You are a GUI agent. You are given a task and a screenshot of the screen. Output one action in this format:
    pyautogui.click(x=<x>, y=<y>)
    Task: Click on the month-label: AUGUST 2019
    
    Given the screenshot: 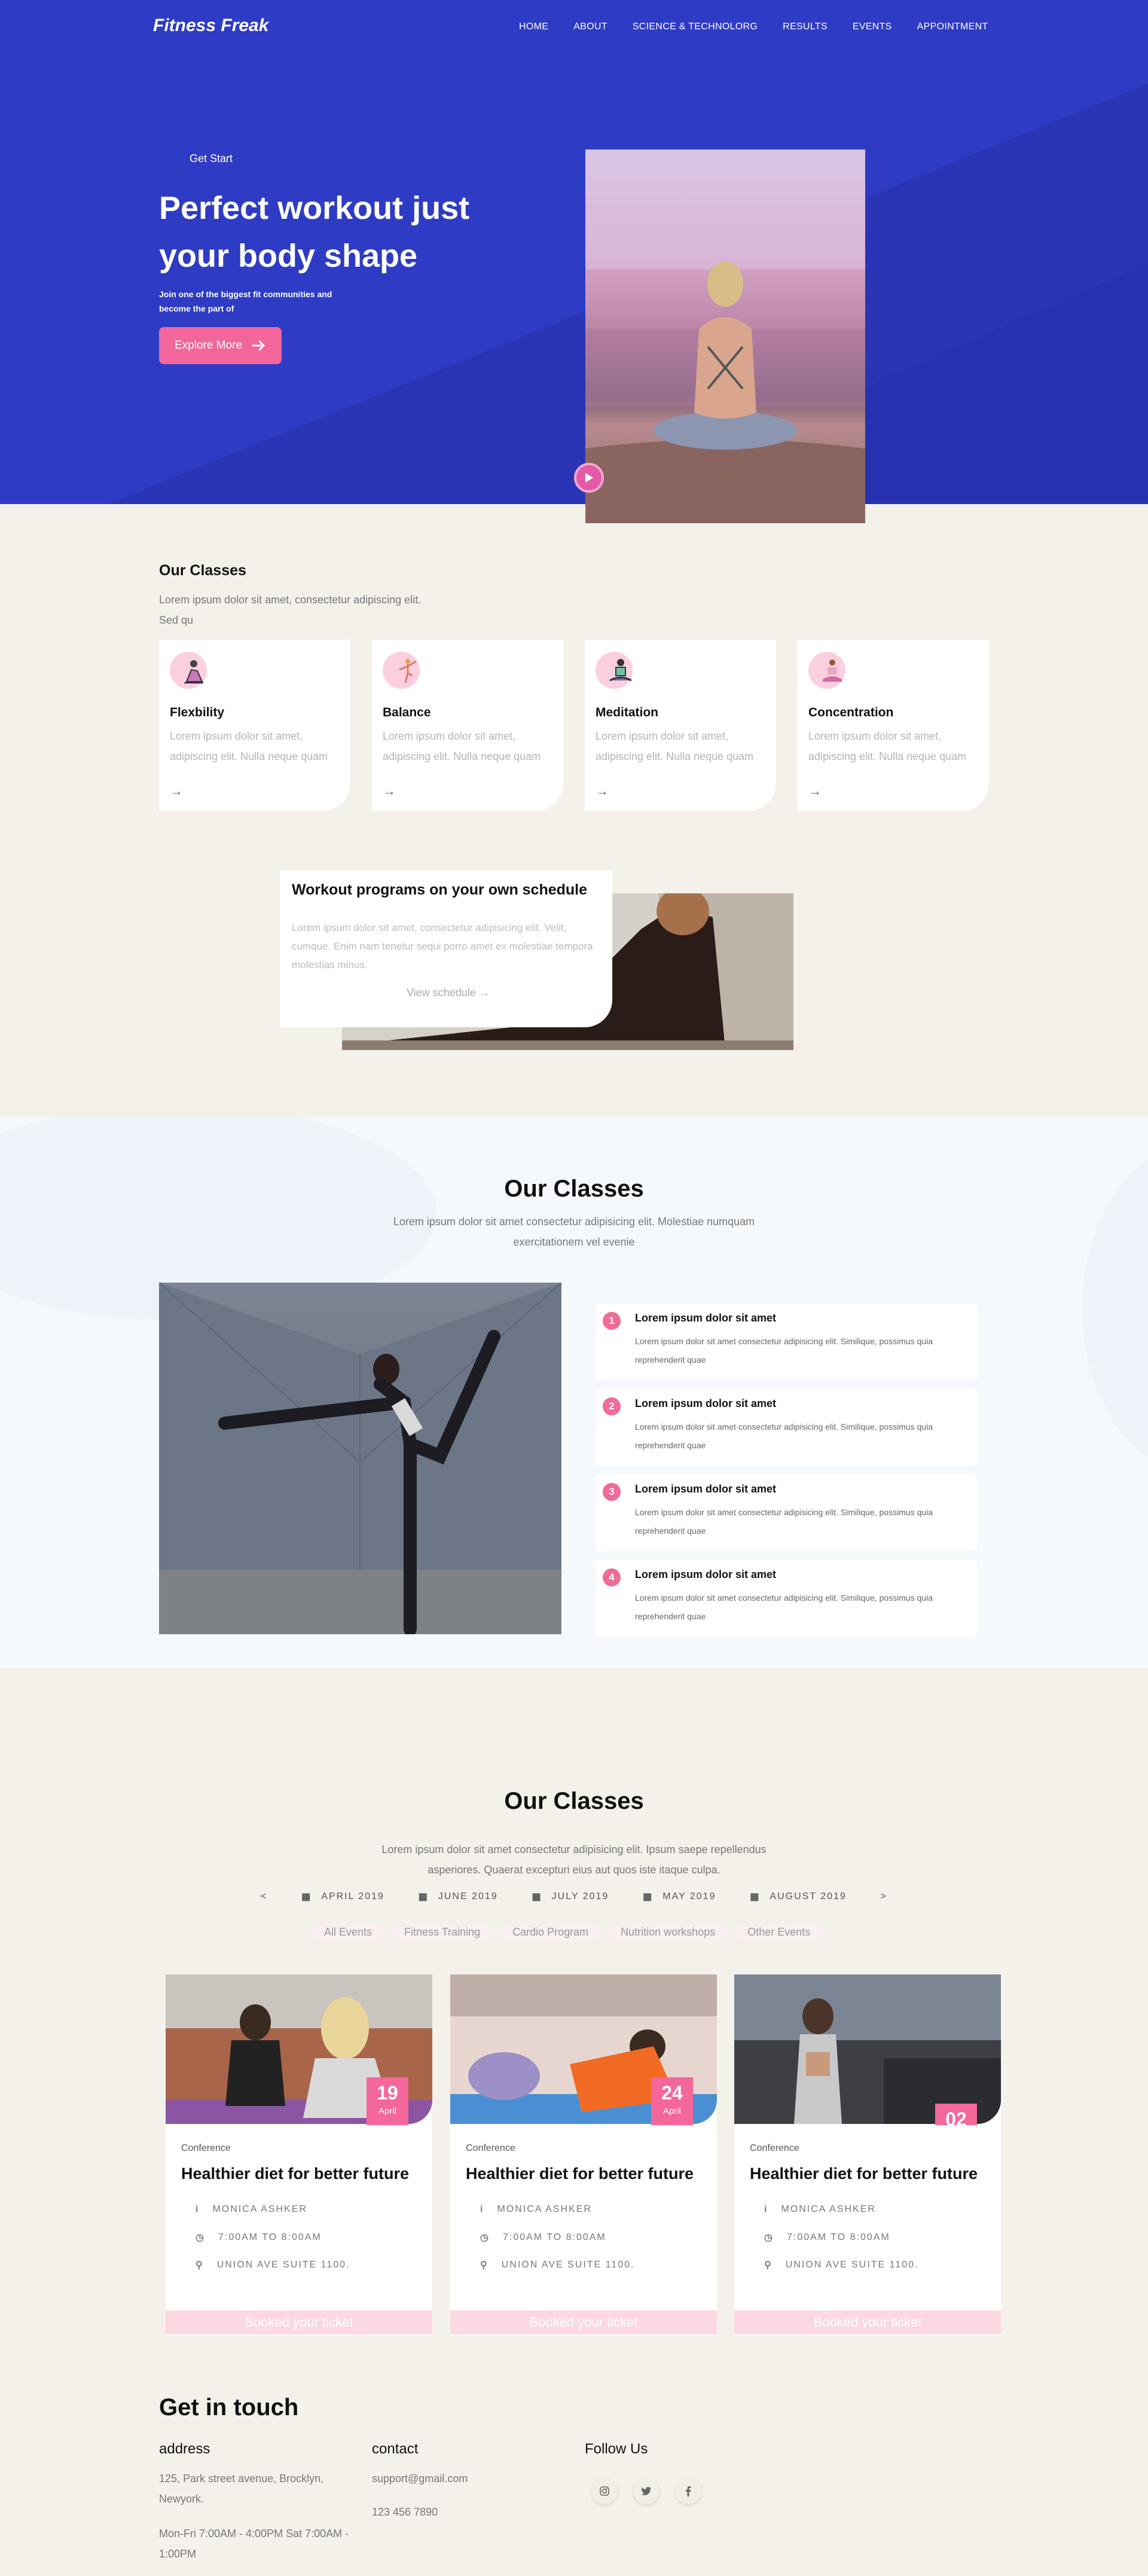 What is the action you would take?
    pyautogui.click(x=808, y=1896)
    